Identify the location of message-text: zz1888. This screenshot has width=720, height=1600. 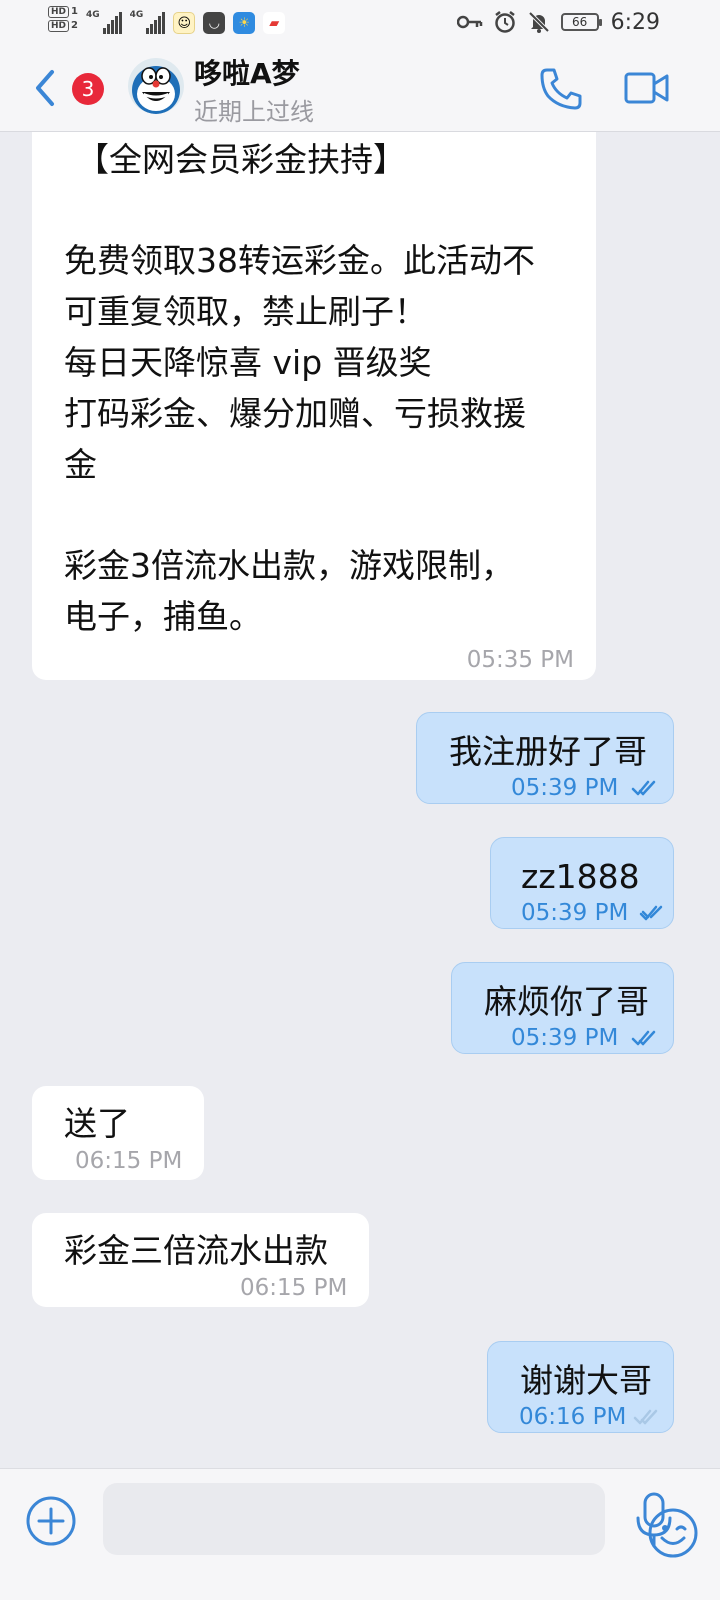
(580, 876).